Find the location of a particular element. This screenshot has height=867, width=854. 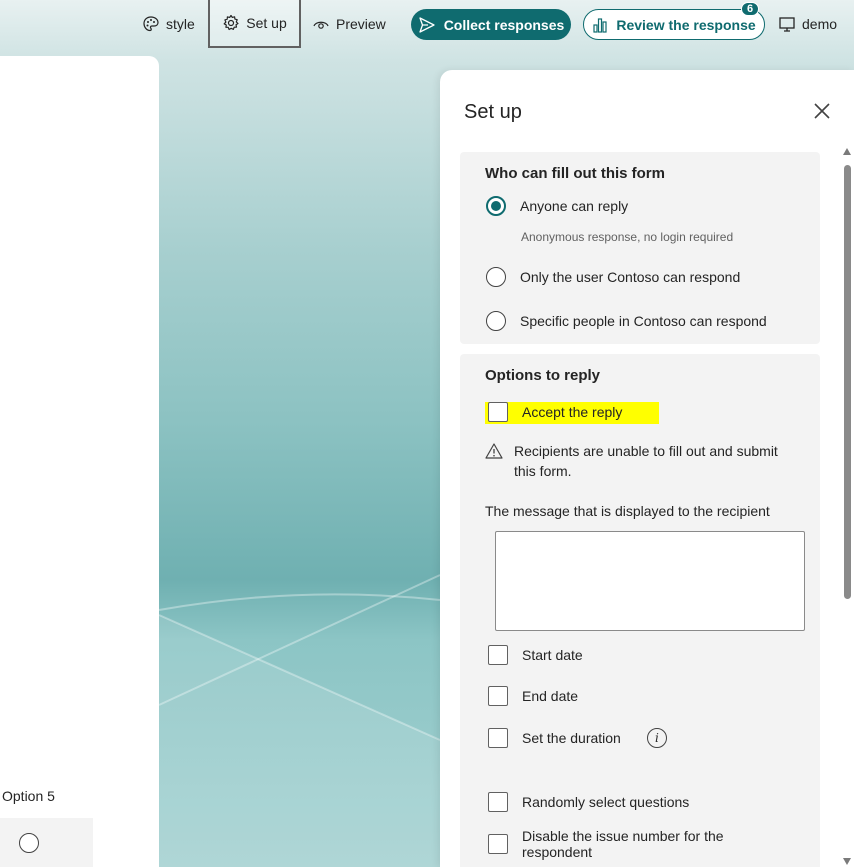

style-label: style is located at coordinates (180, 24).